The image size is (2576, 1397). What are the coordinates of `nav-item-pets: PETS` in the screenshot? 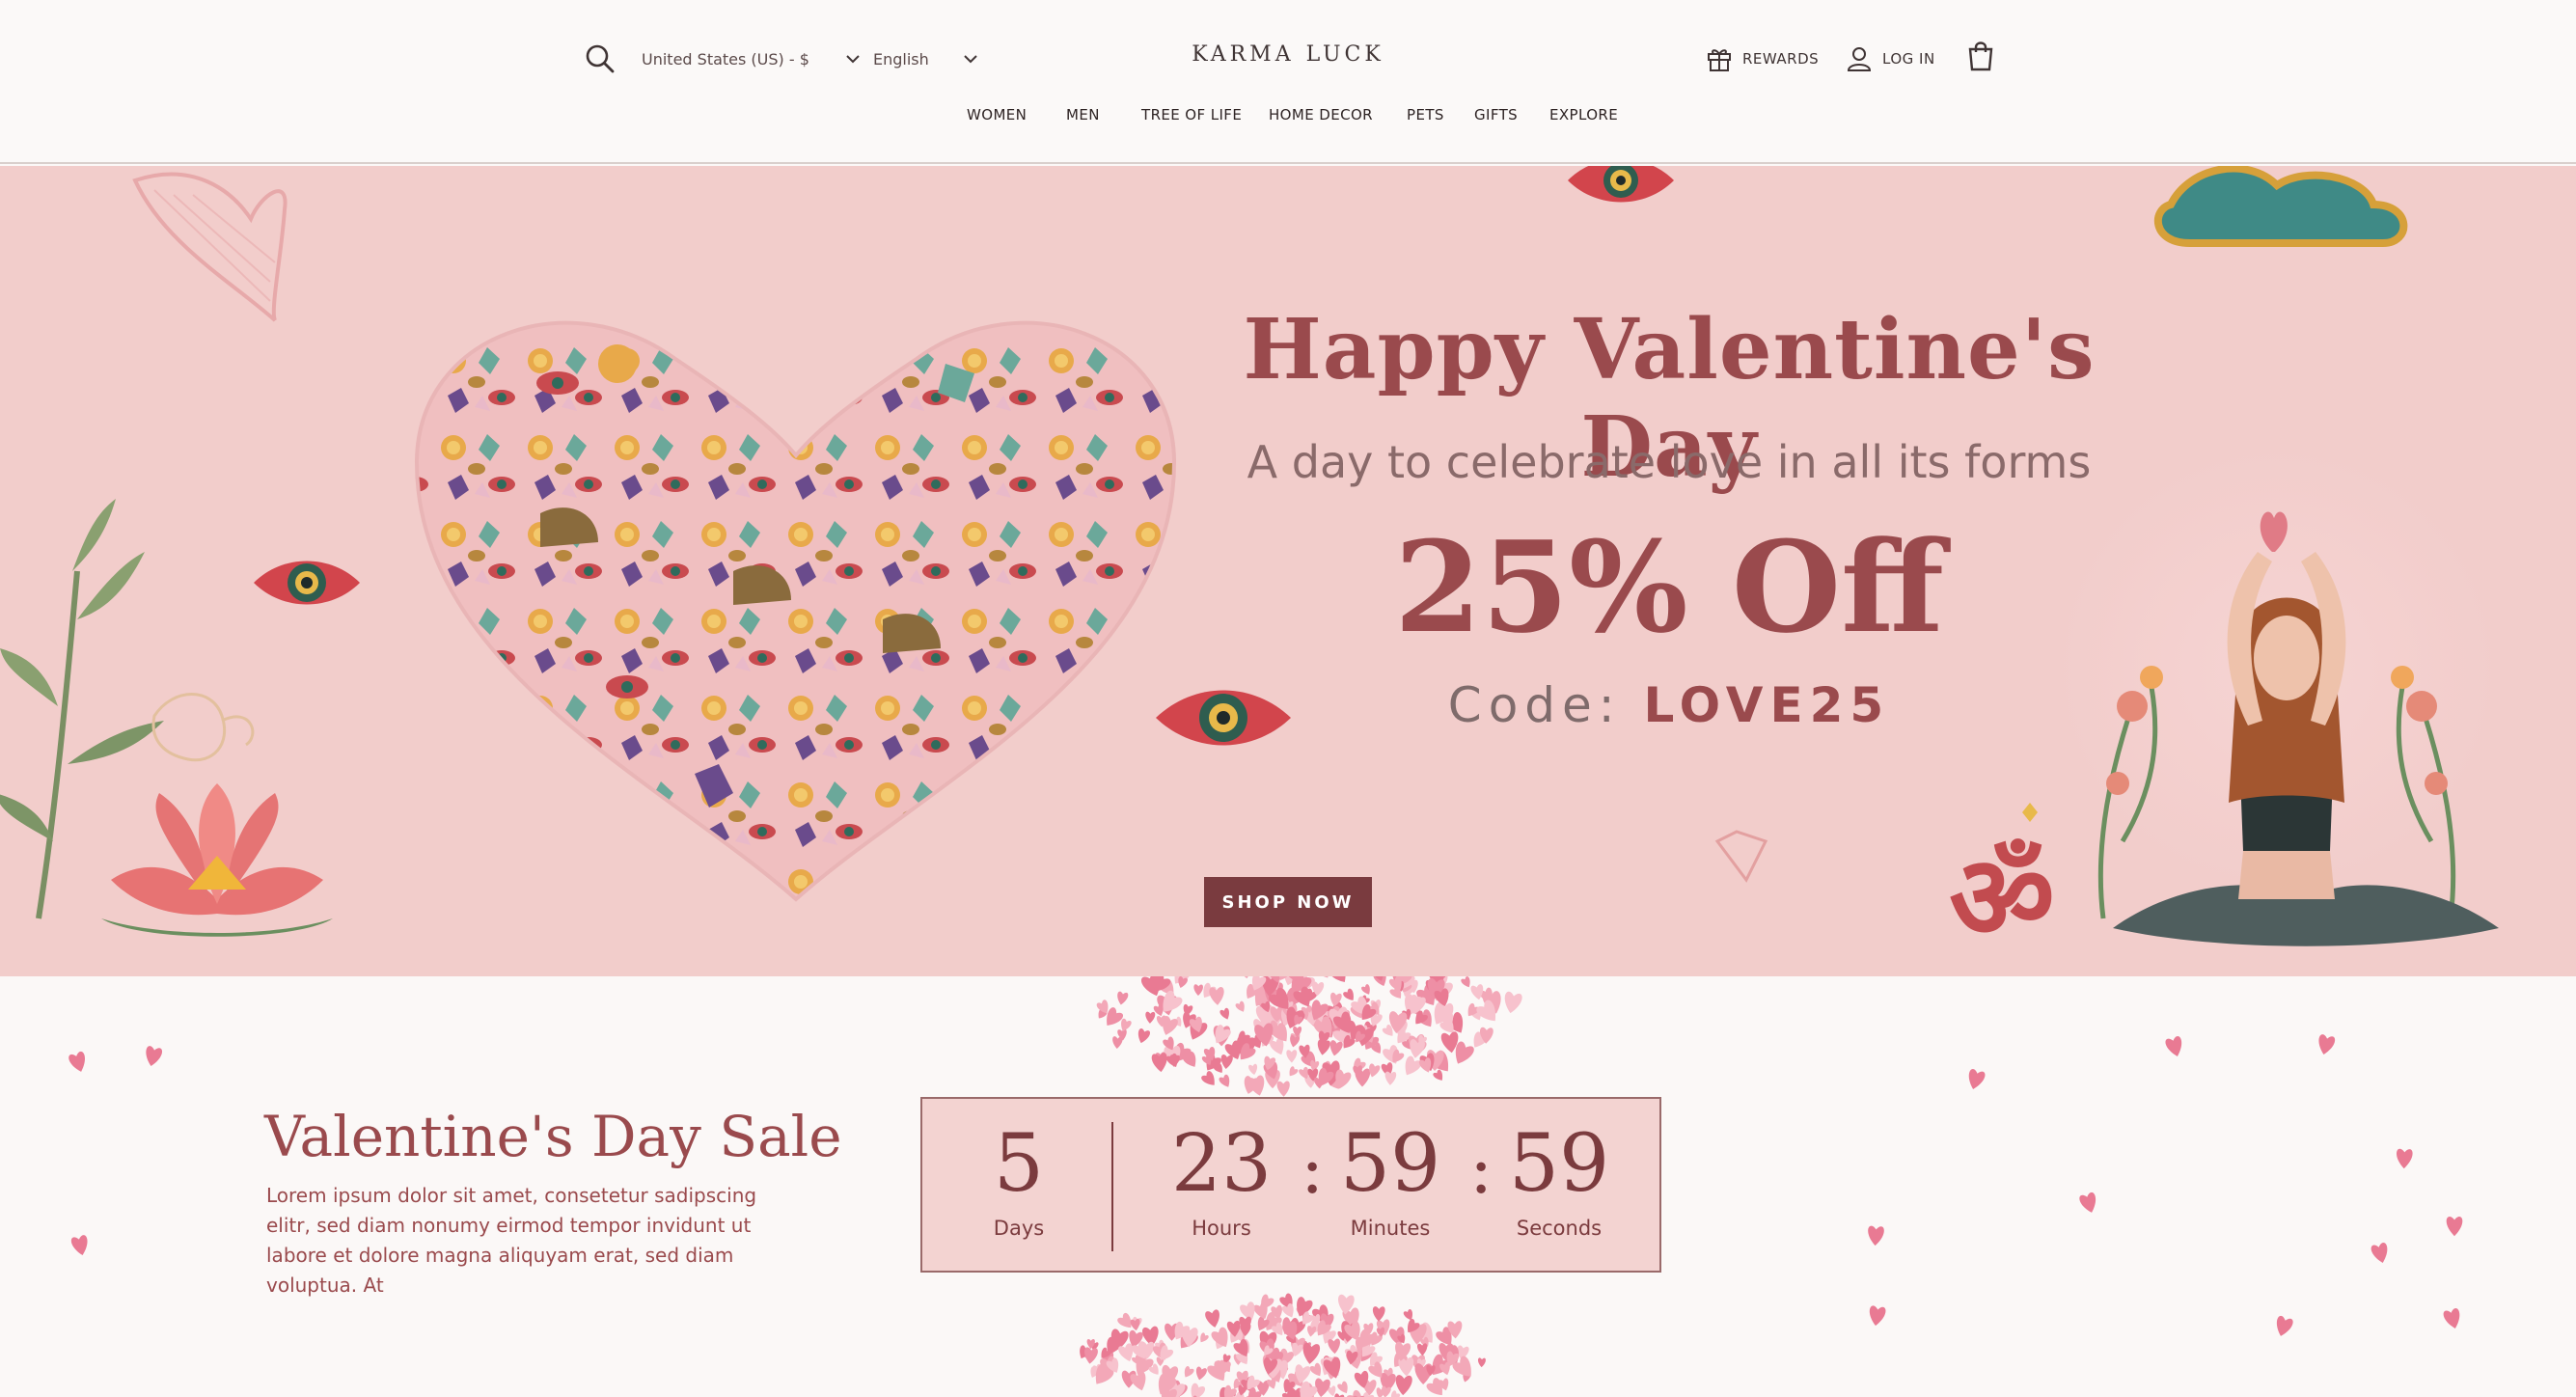 It's located at (1425, 114).